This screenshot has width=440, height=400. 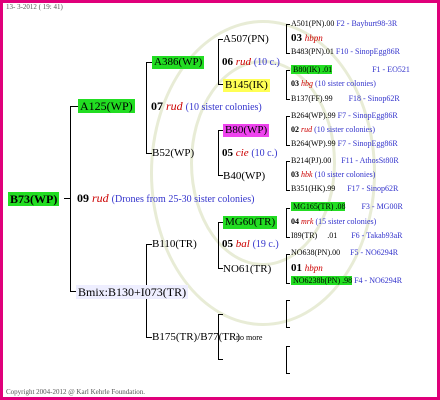 What do you see at coordinates (307, 23) in the screenshot?
I see `gen4-queen: A501(PN)` at bounding box center [307, 23].